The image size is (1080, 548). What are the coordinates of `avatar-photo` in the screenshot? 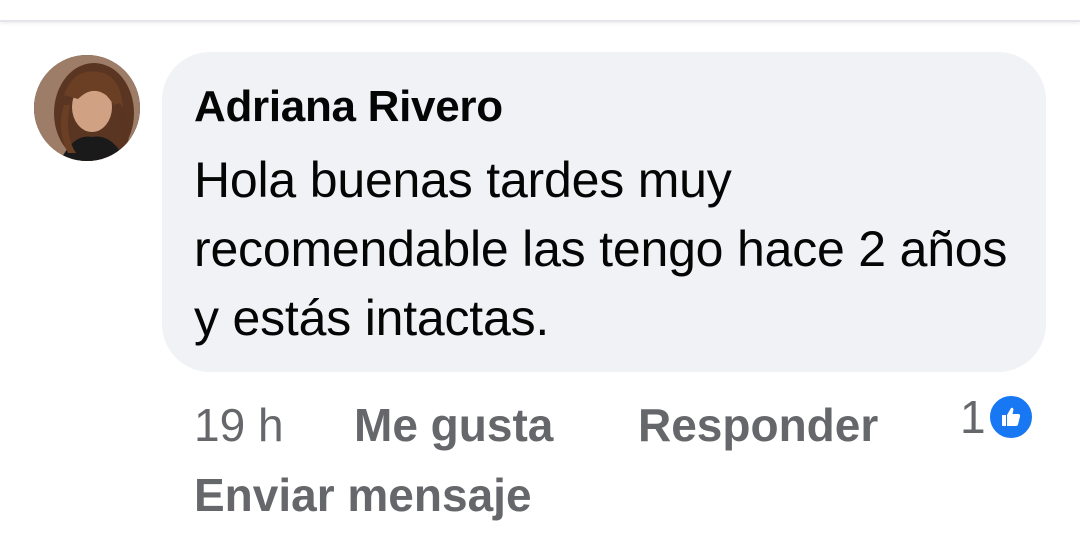 It's located at (87, 108).